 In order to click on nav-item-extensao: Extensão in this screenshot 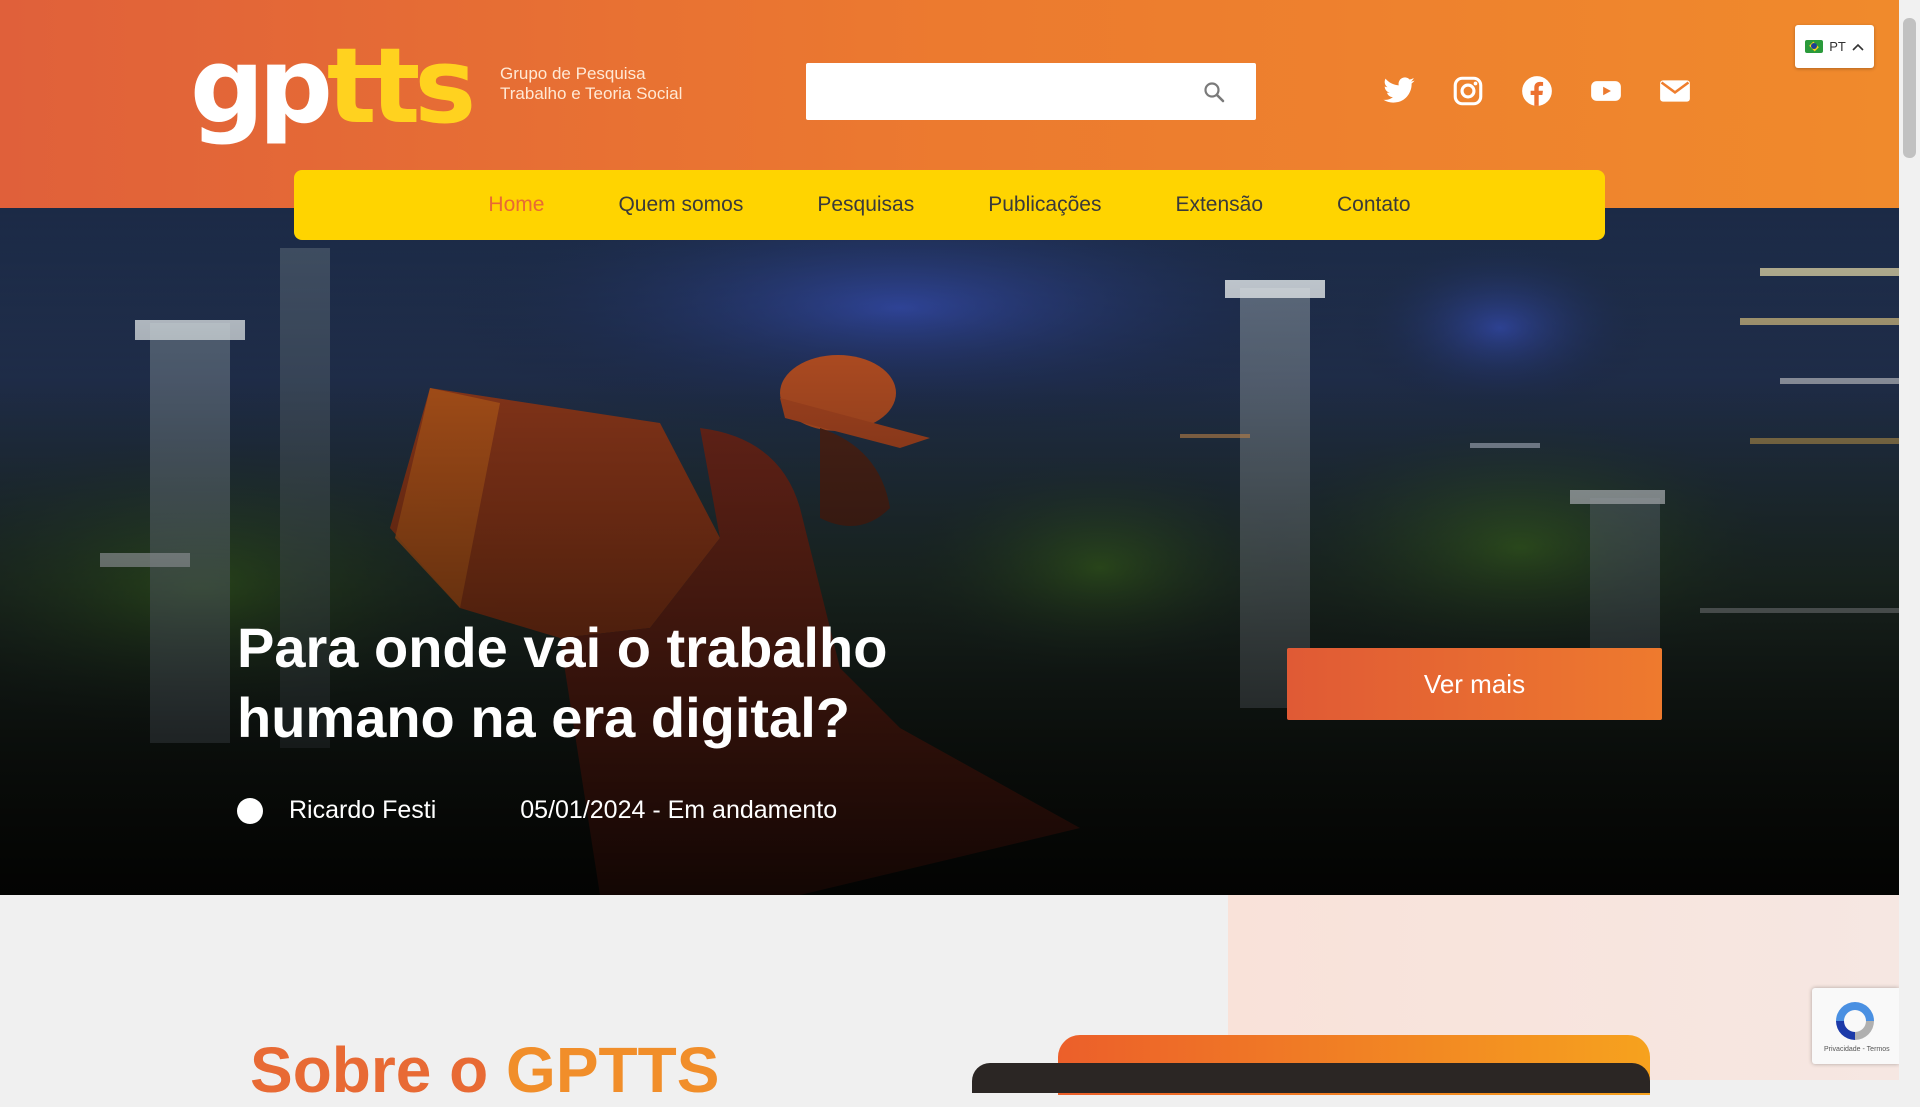, I will do `click(1219, 205)`.